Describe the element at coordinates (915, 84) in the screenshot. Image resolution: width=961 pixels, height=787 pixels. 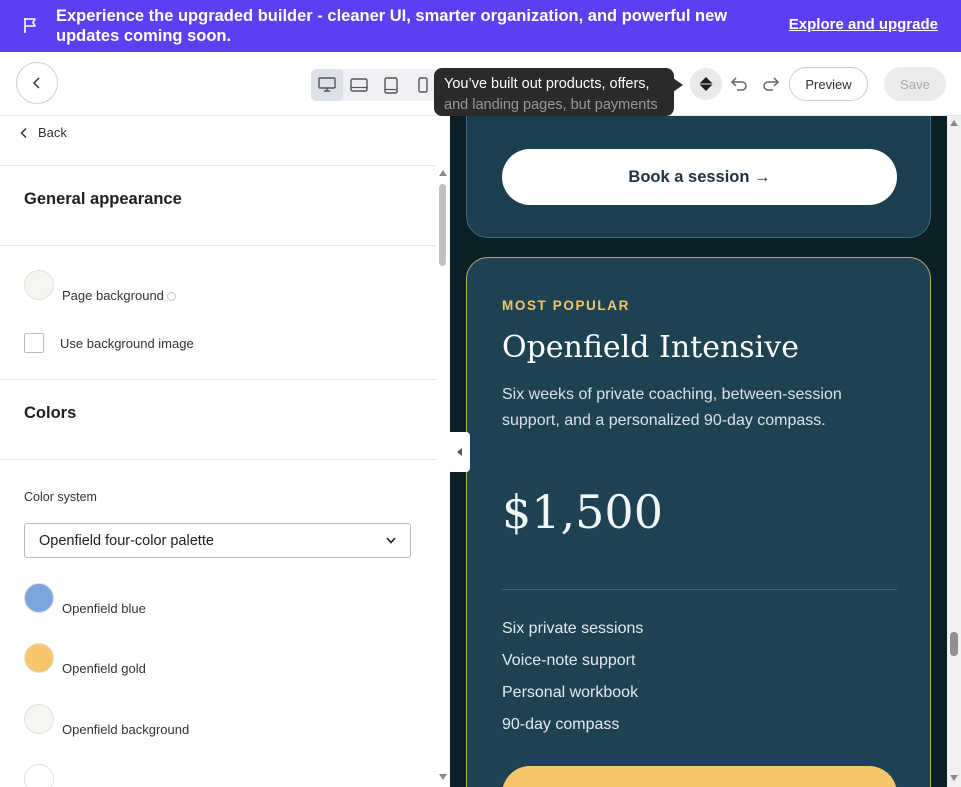
I see `save-button: Save` at that location.